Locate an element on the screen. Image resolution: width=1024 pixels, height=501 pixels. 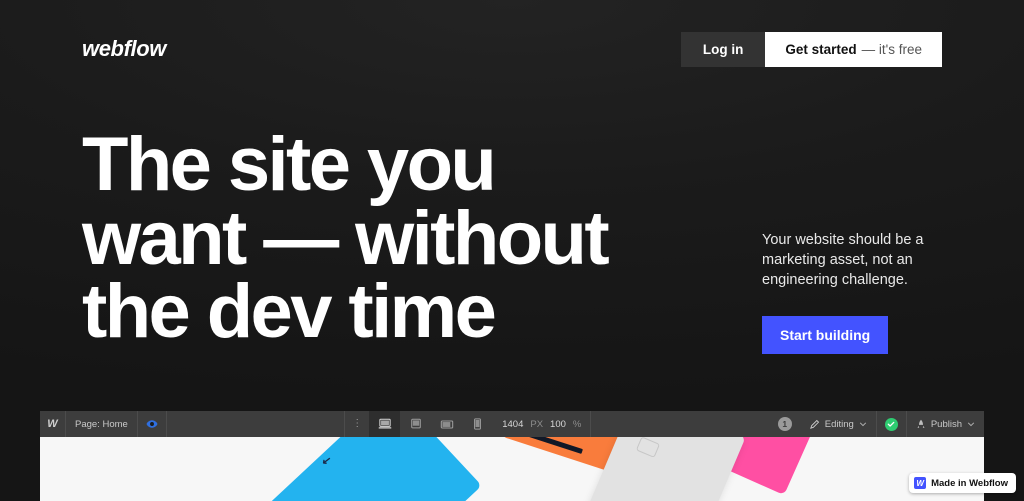
toolbar-left-spacer is located at coordinates (256, 424).